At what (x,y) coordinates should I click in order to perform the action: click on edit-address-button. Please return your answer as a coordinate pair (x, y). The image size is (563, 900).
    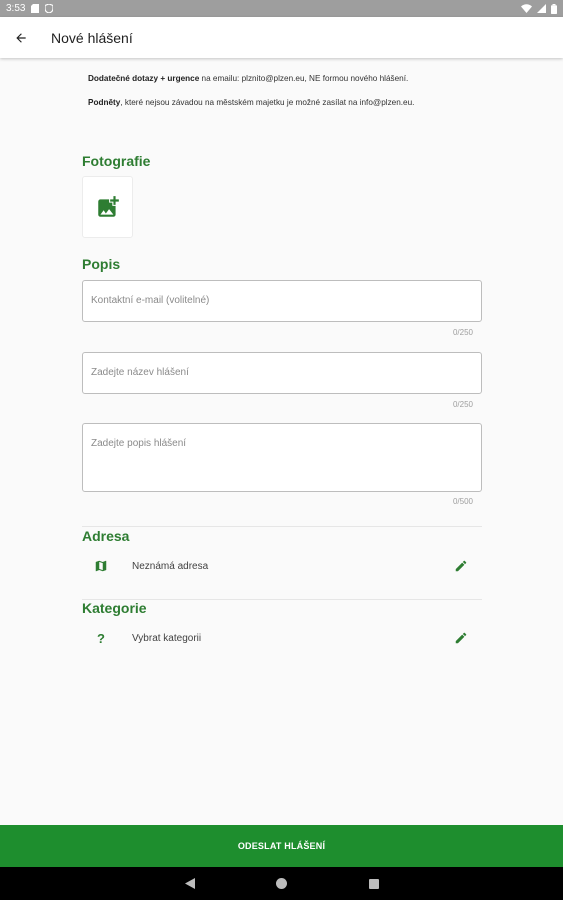
    Looking at the image, I should click on (461, 566).